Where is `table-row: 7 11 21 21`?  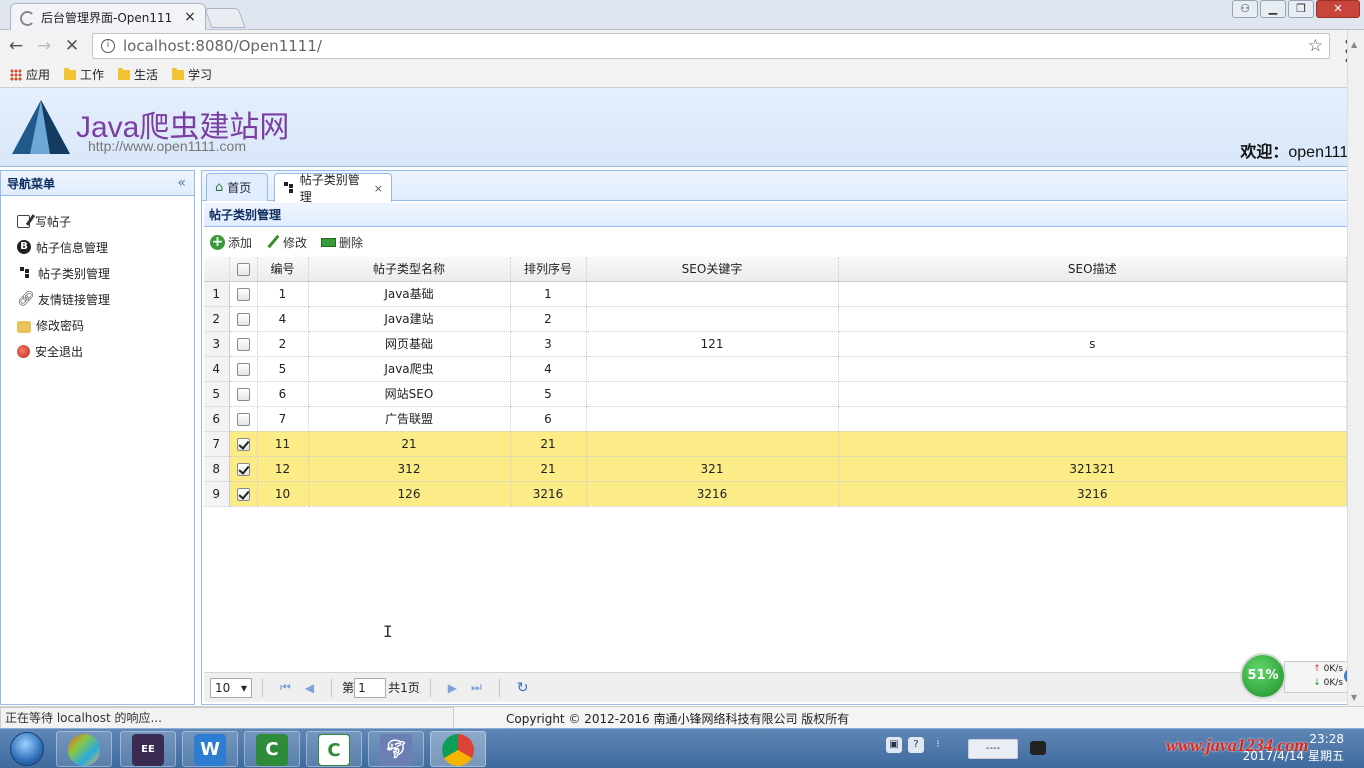 table-row: 7 11 21 21 is located at coordinates (775, 444).